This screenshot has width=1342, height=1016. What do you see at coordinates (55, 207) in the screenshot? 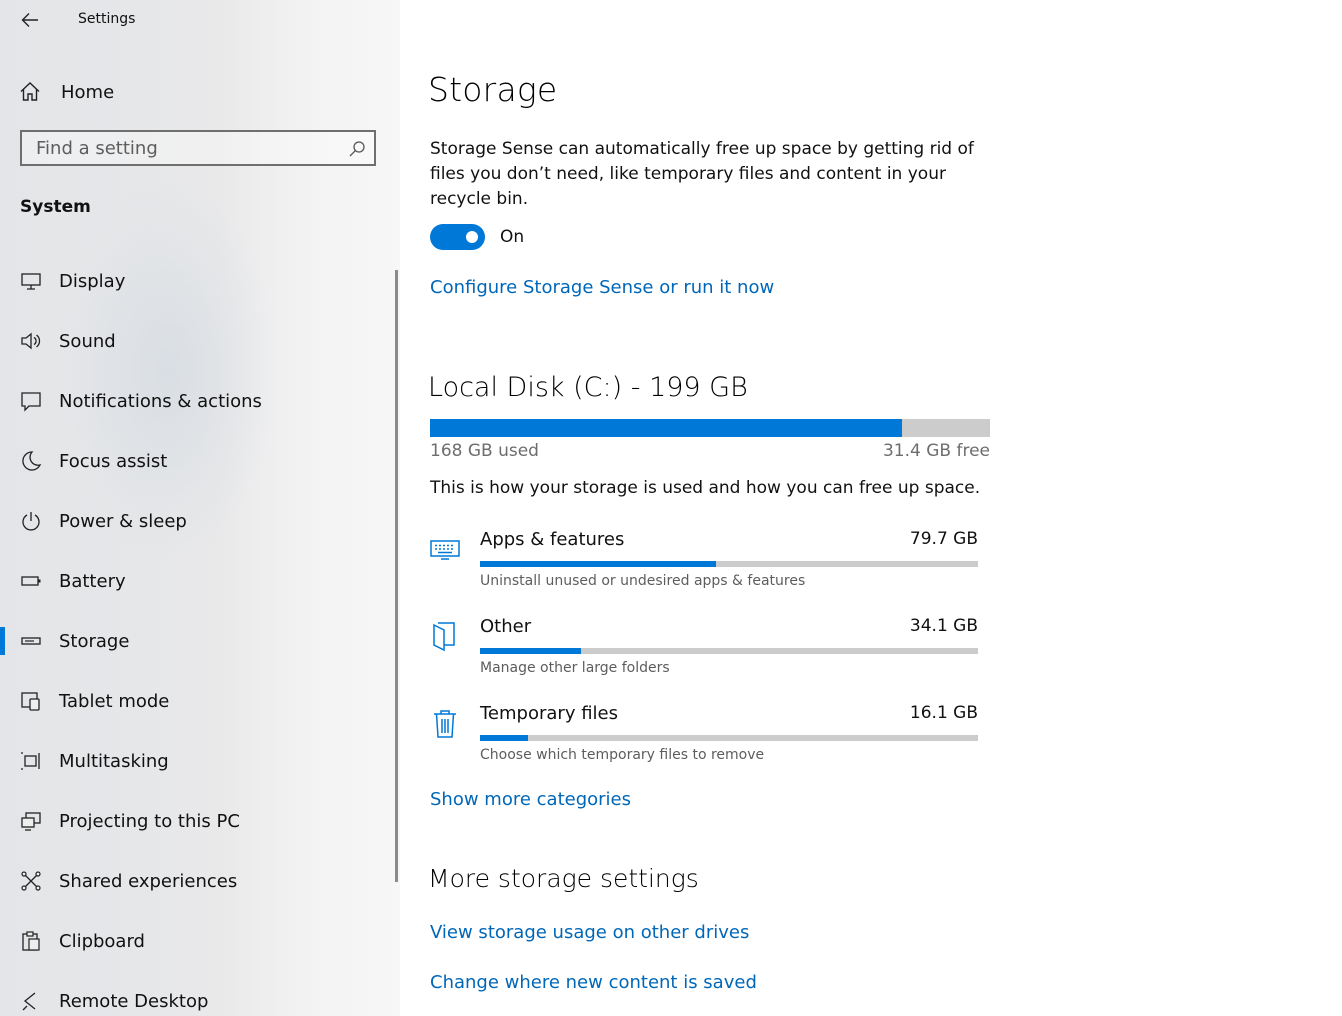
I see `section-heading-system: System` at bounding box center [55, 207].